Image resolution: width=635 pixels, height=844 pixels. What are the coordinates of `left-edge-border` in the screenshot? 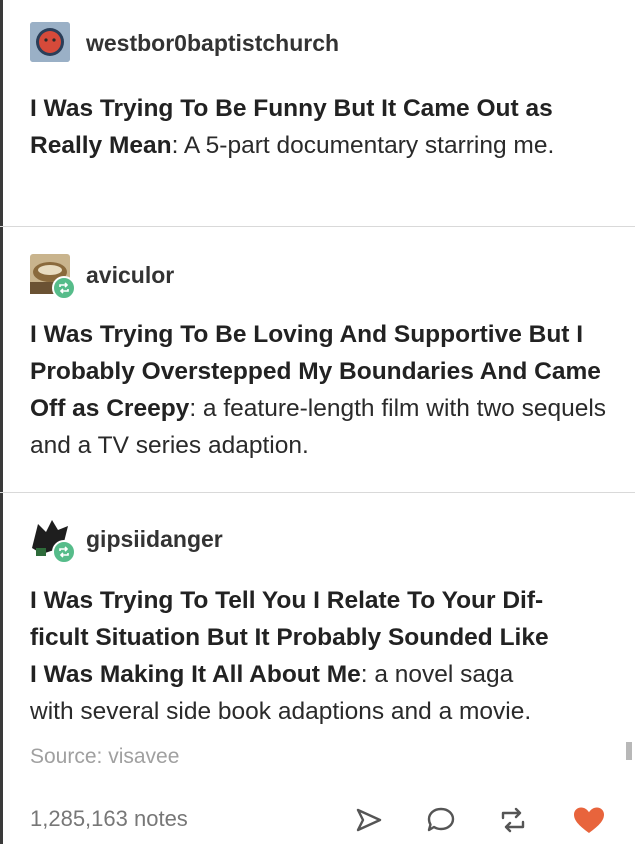 It's located at (1, 422).